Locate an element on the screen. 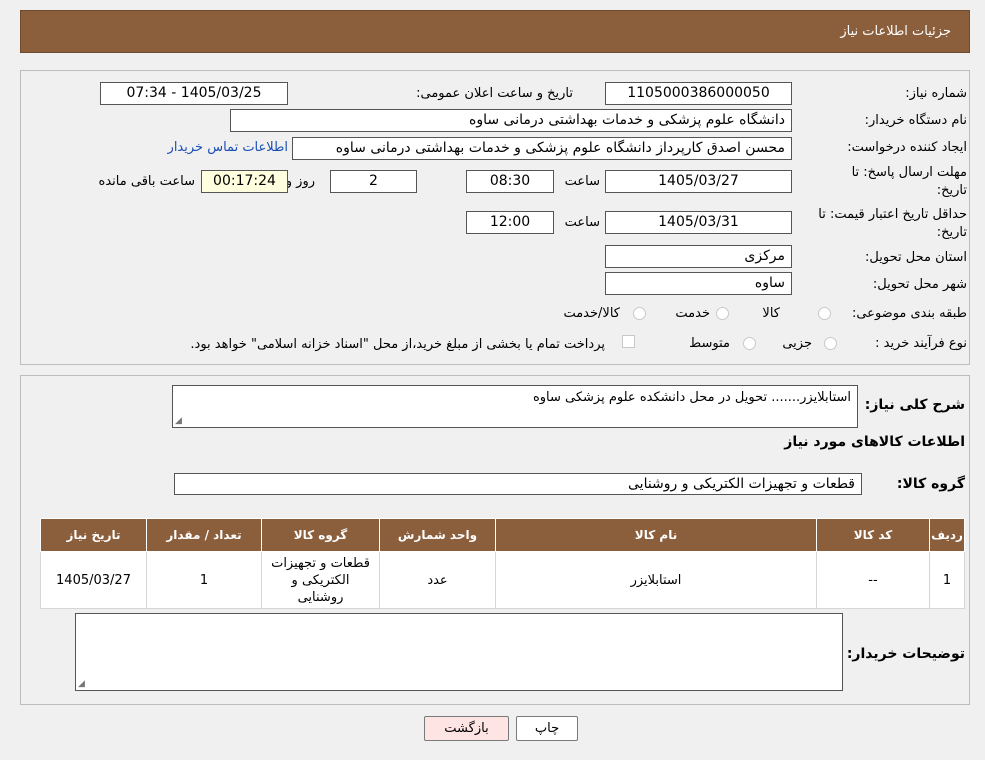  deadline-time-label: ساعت is located at coordinates (582, 181).